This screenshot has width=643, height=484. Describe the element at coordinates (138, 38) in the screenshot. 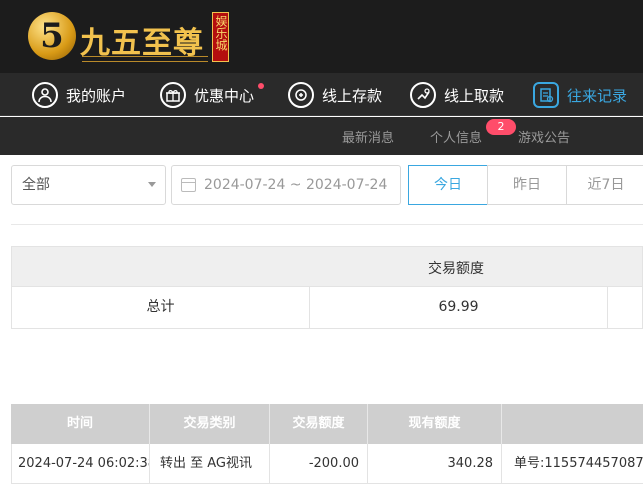

I see `brand-logo: 5 九五至尊 娱乐城` at that location.